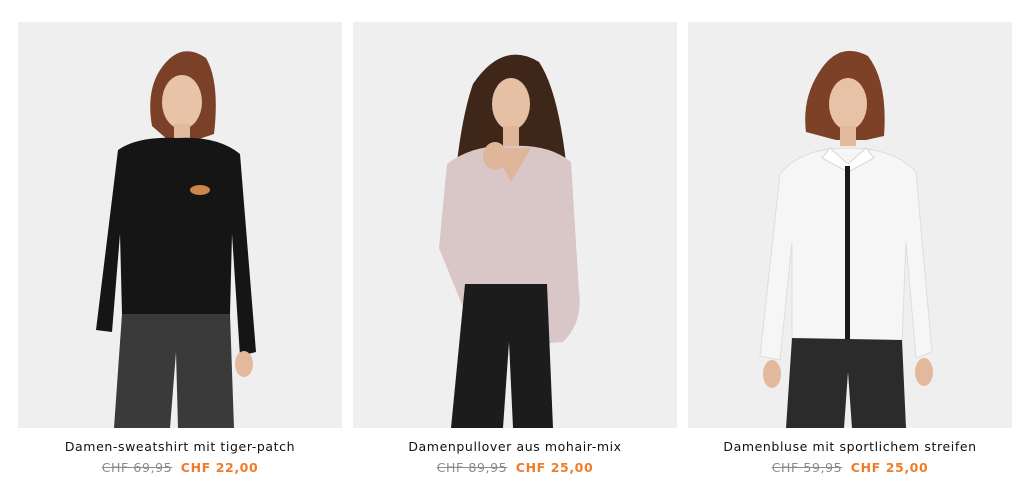  Describe the element at coordinates (472, 467) in the screenshot. I see `original-price: CHF 89,95` at that location.